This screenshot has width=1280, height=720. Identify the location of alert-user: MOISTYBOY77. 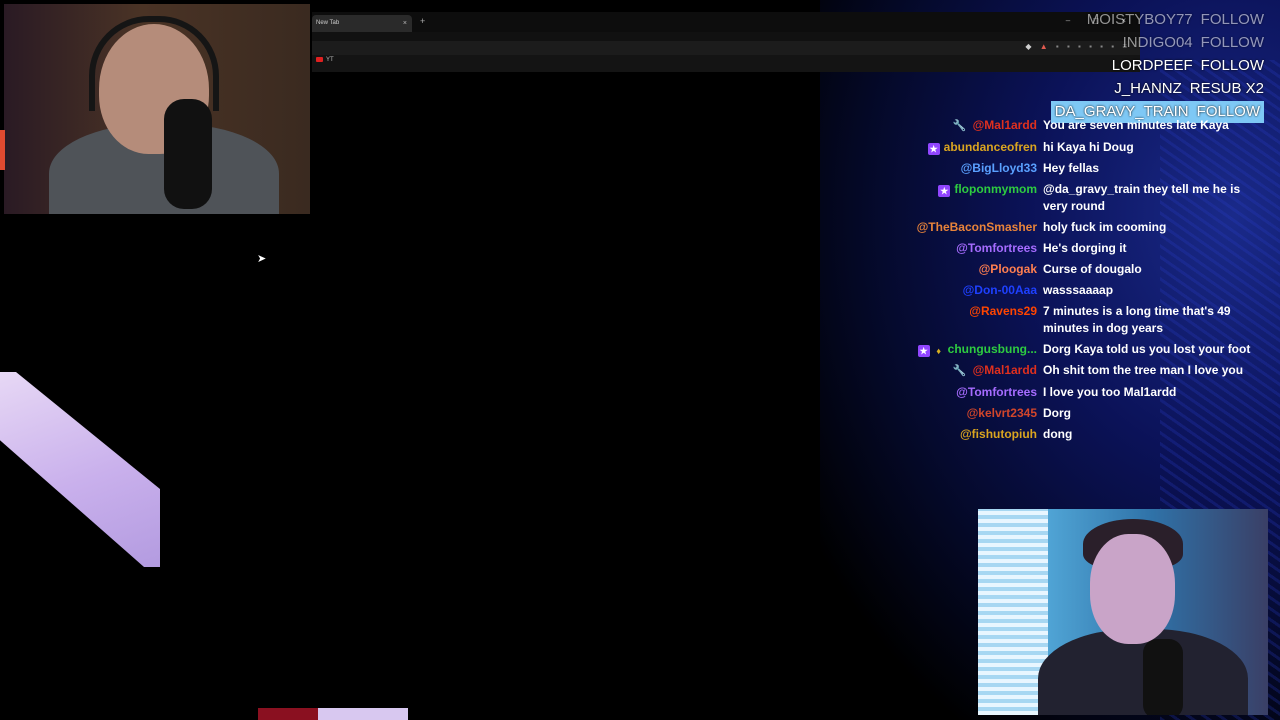
(1139, 19).